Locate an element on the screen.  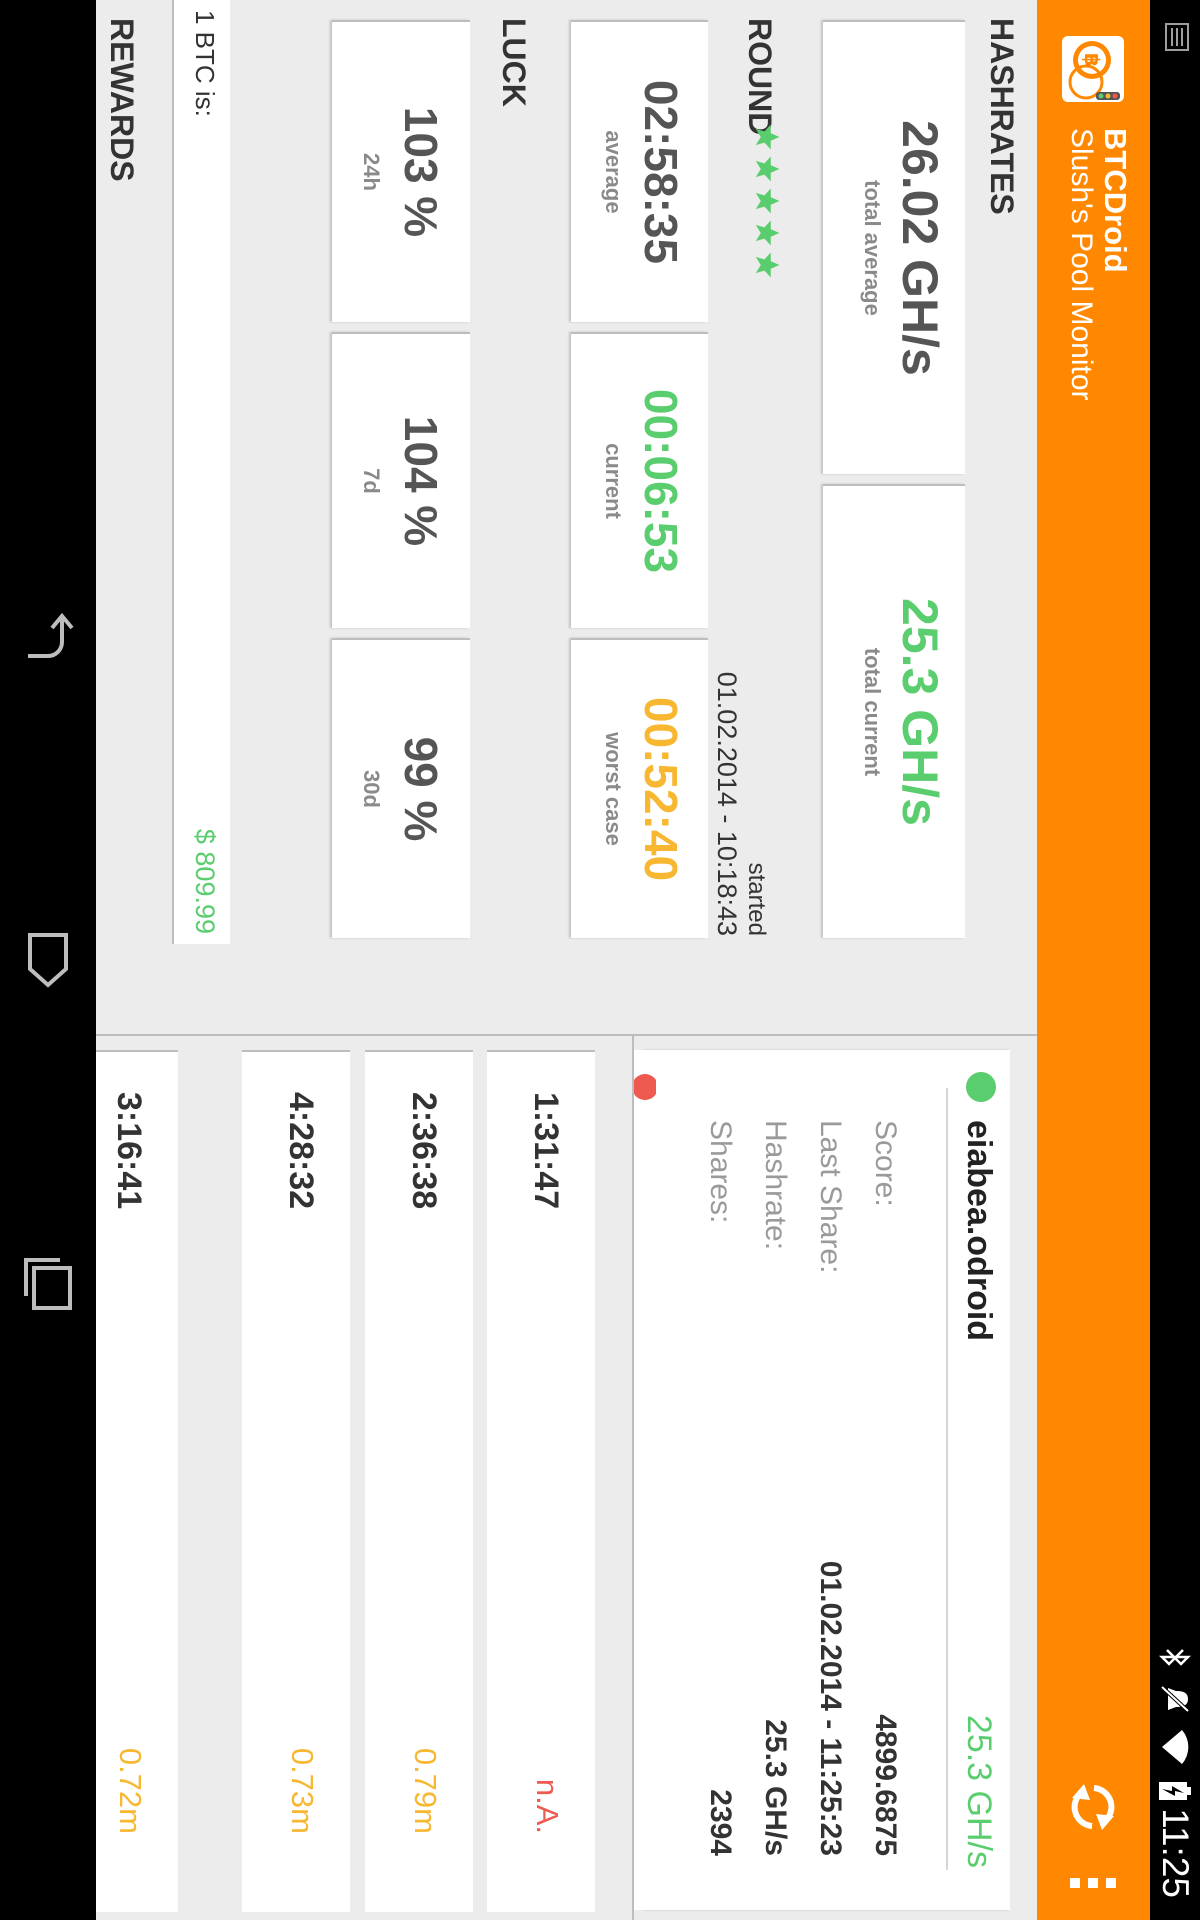
round-average-label: average is located at coordinates (613, 172).